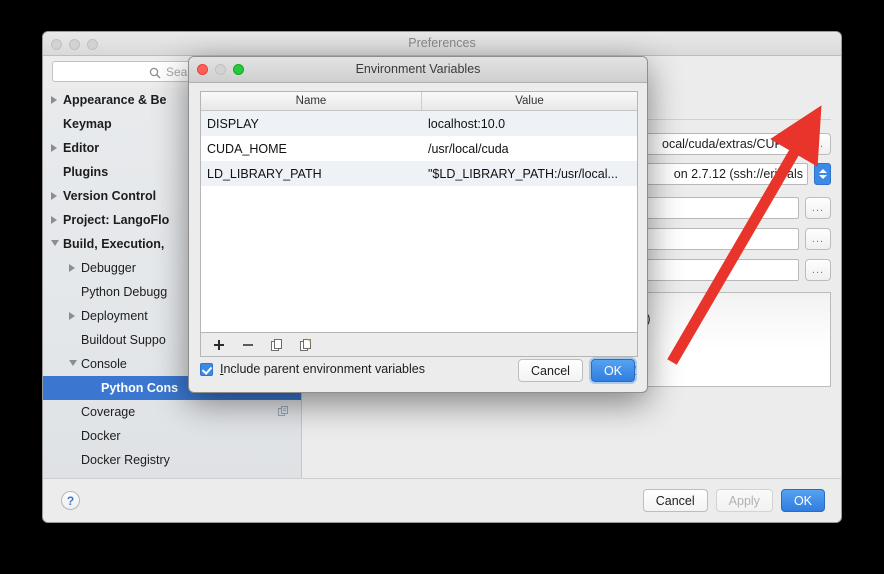  Describe the element at coordinates (155, 72) in the screenshot. I see `search-icon` at that location.